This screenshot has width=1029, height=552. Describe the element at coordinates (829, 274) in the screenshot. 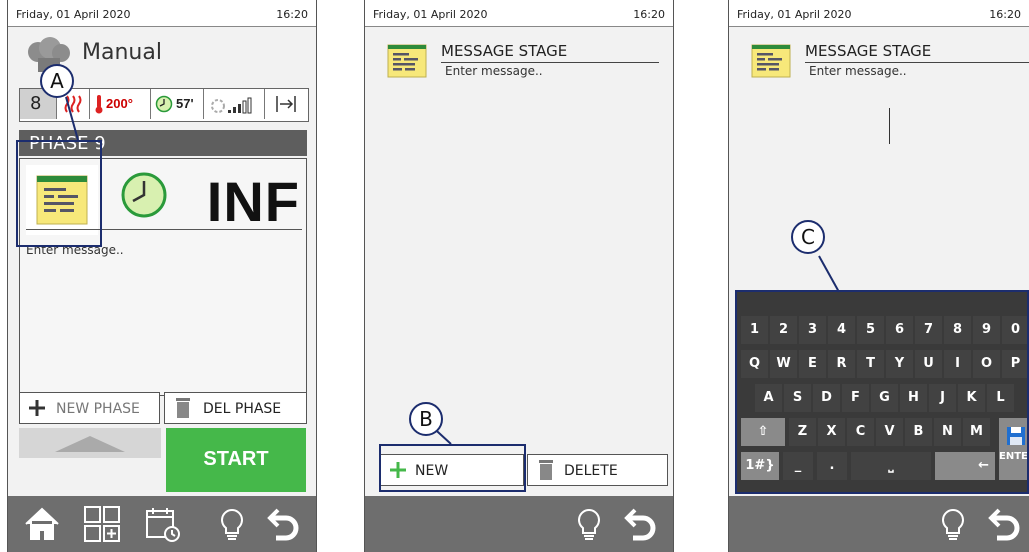

I see `callout-c-leader` at that location.